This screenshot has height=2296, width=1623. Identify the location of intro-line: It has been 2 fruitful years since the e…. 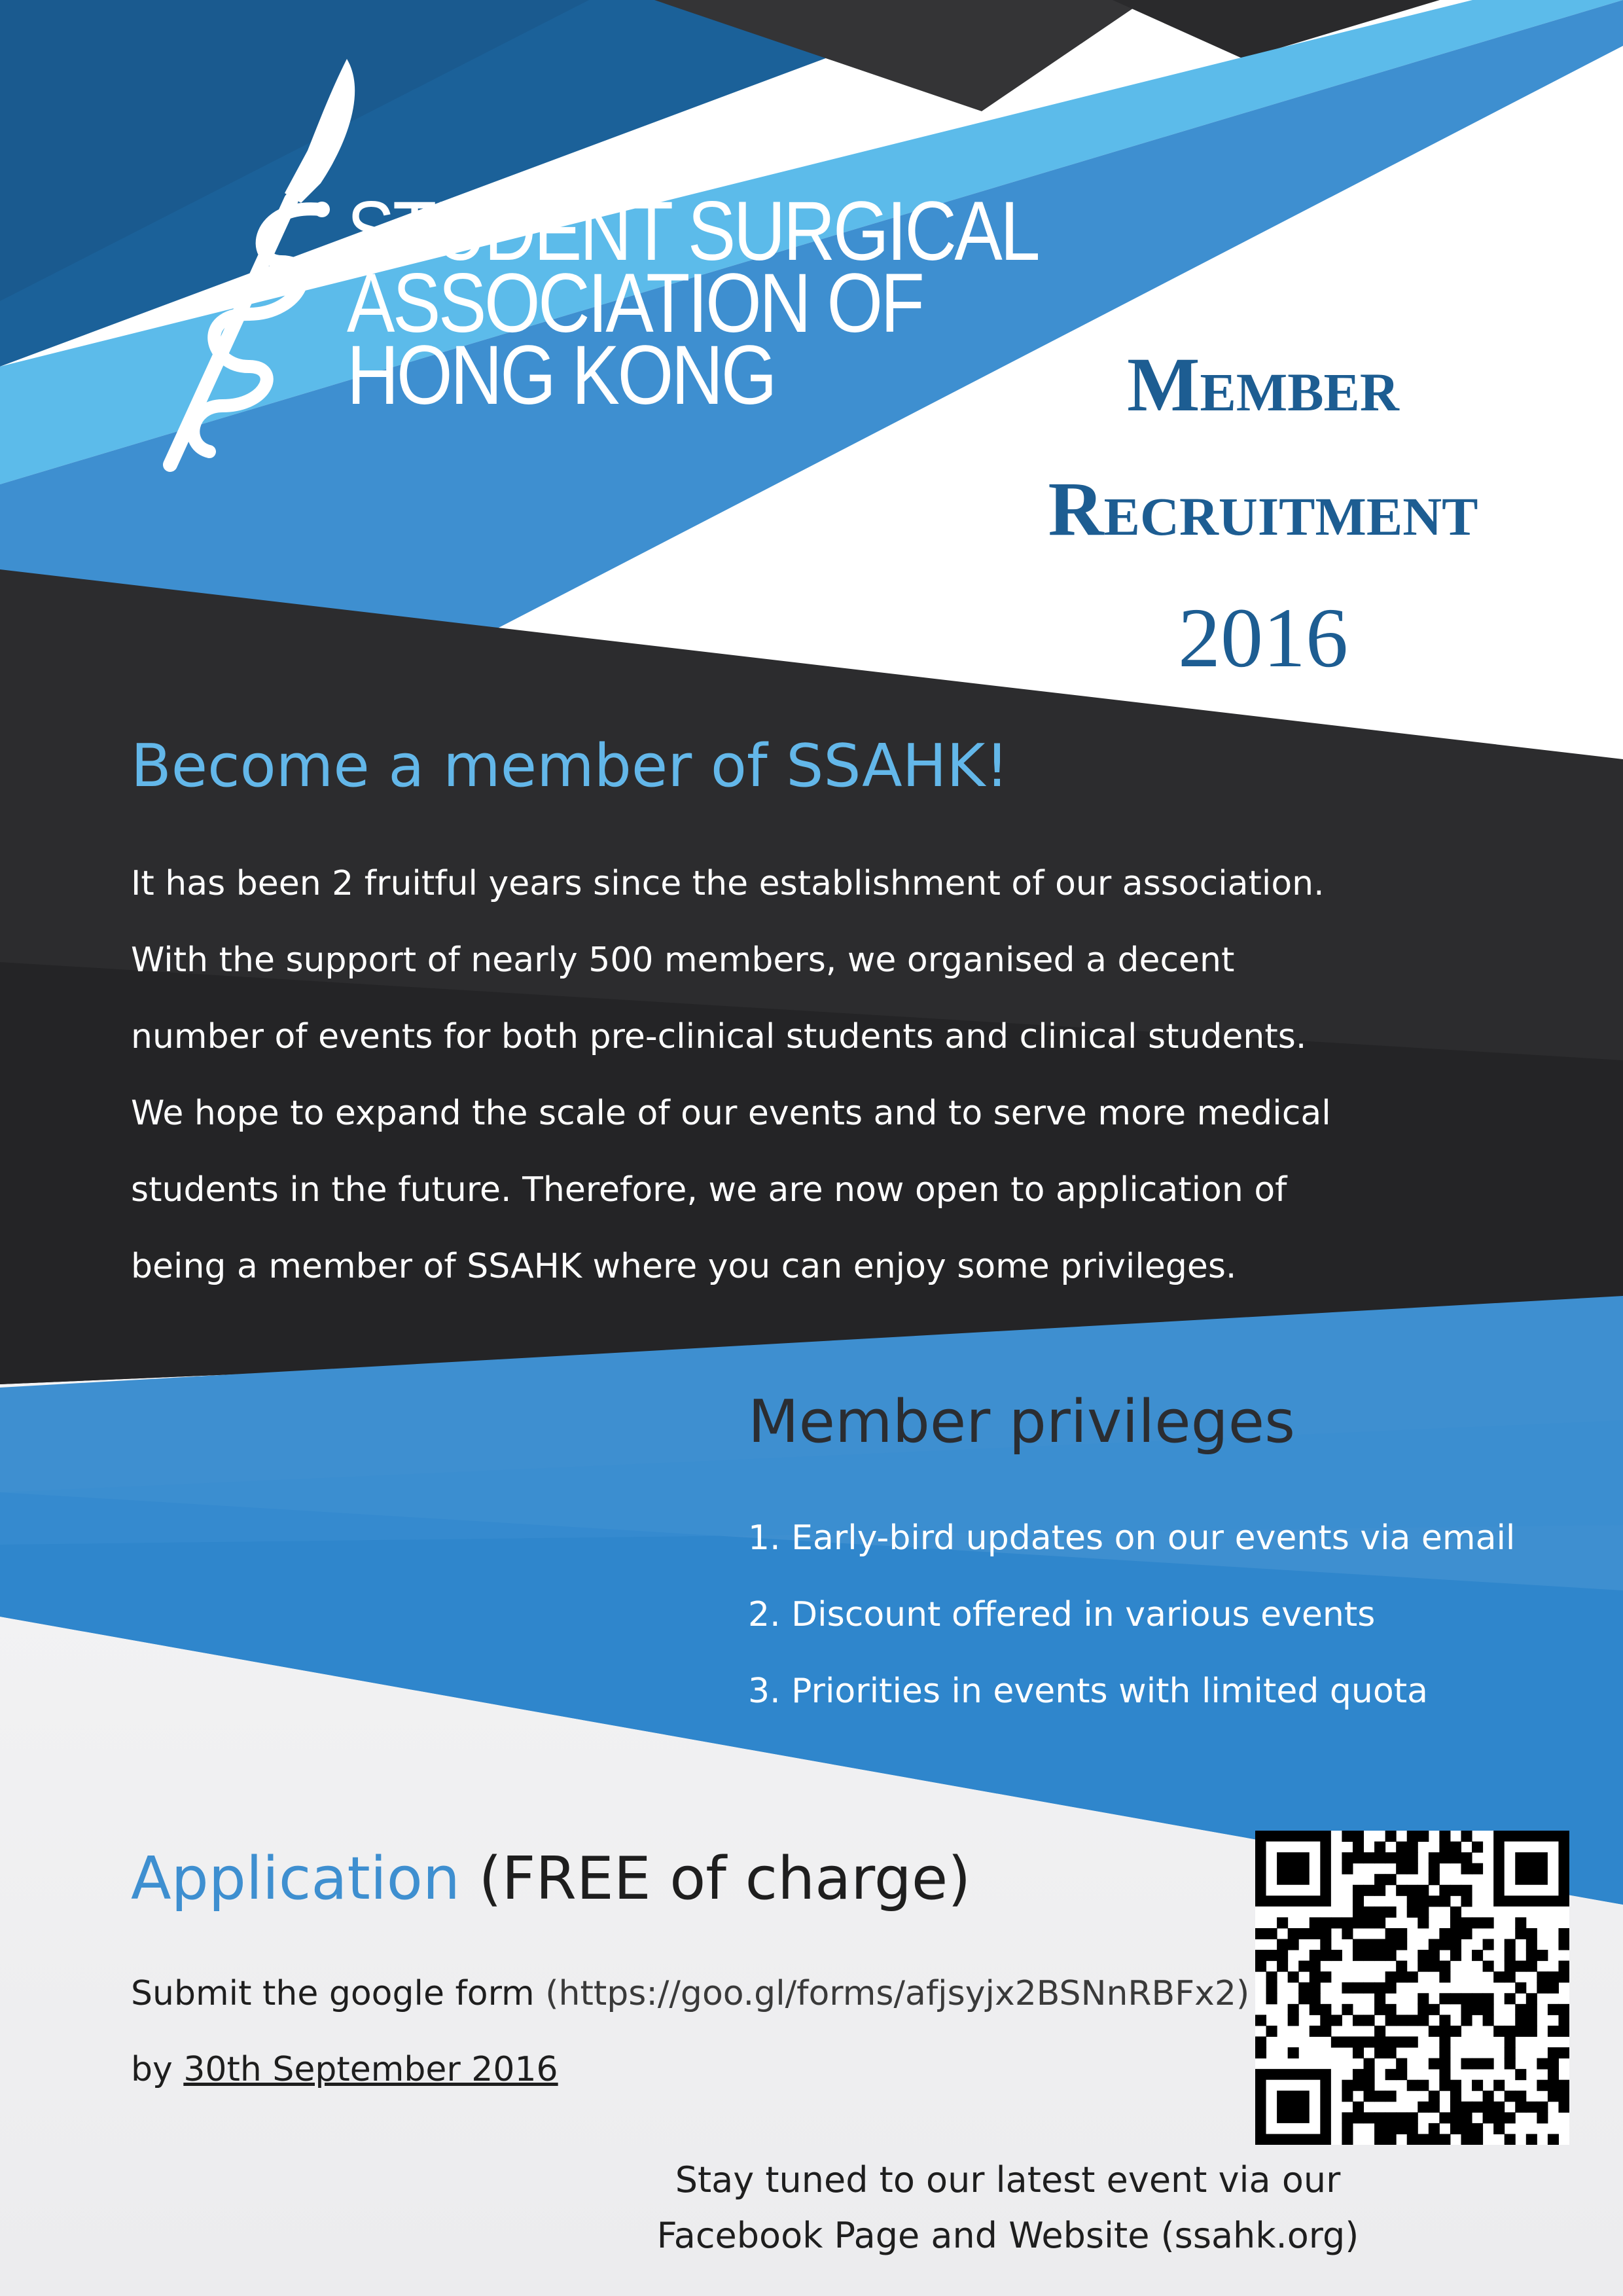
(728, 883).